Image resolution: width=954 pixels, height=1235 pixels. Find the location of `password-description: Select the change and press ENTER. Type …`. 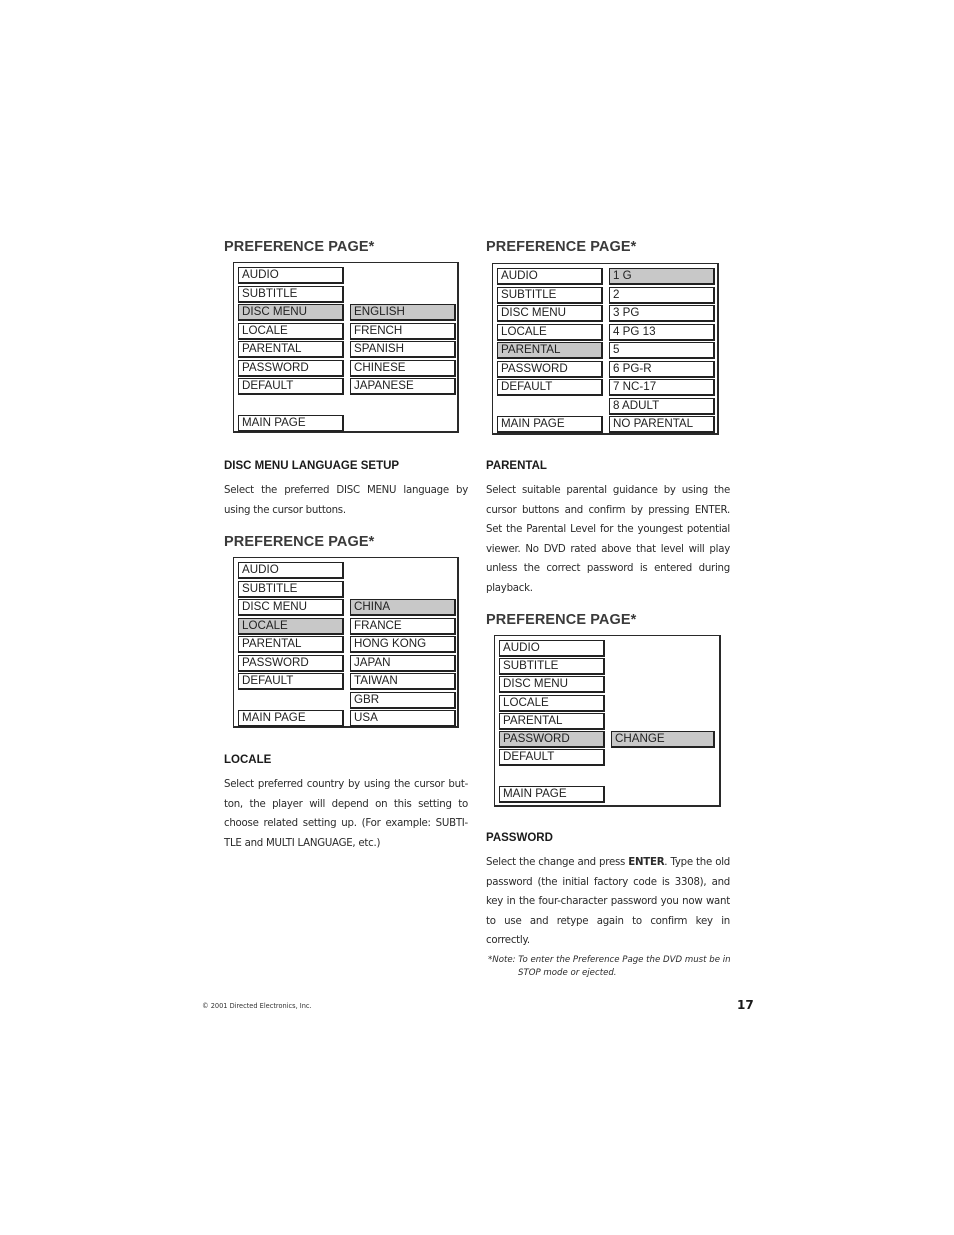

password-description: Select the change and press ENTER. Type … is located at coordinates (608, 902).